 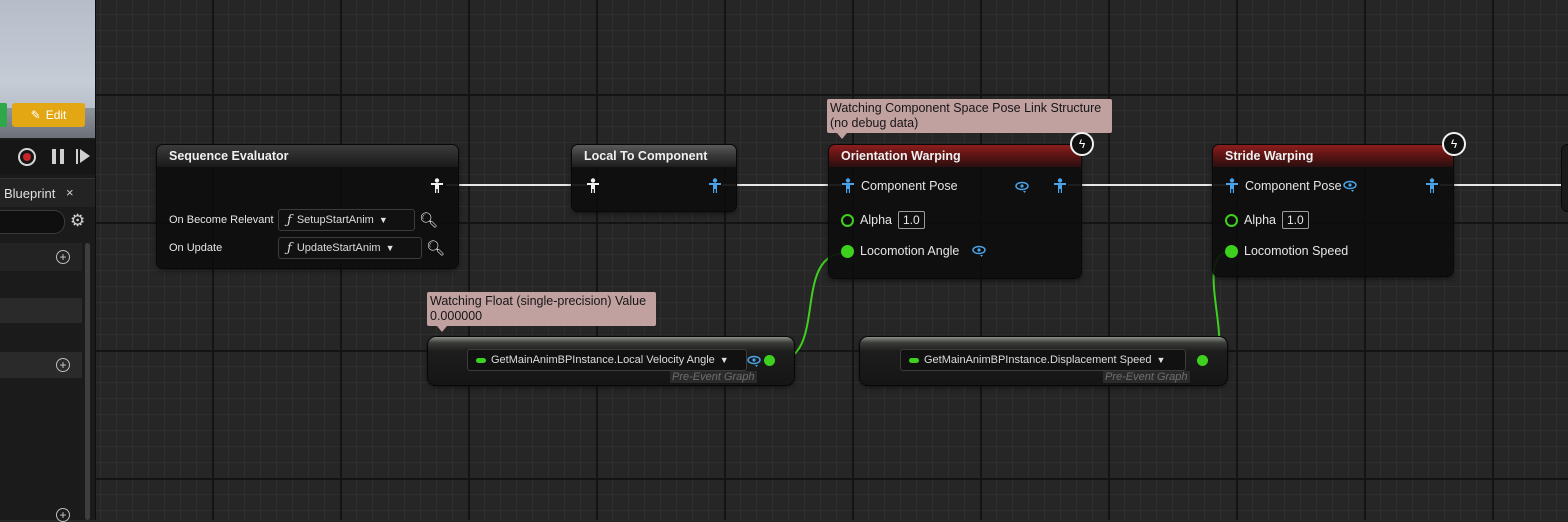 I want to click on pose-input-pin-icon, so click(x=593, y=186).